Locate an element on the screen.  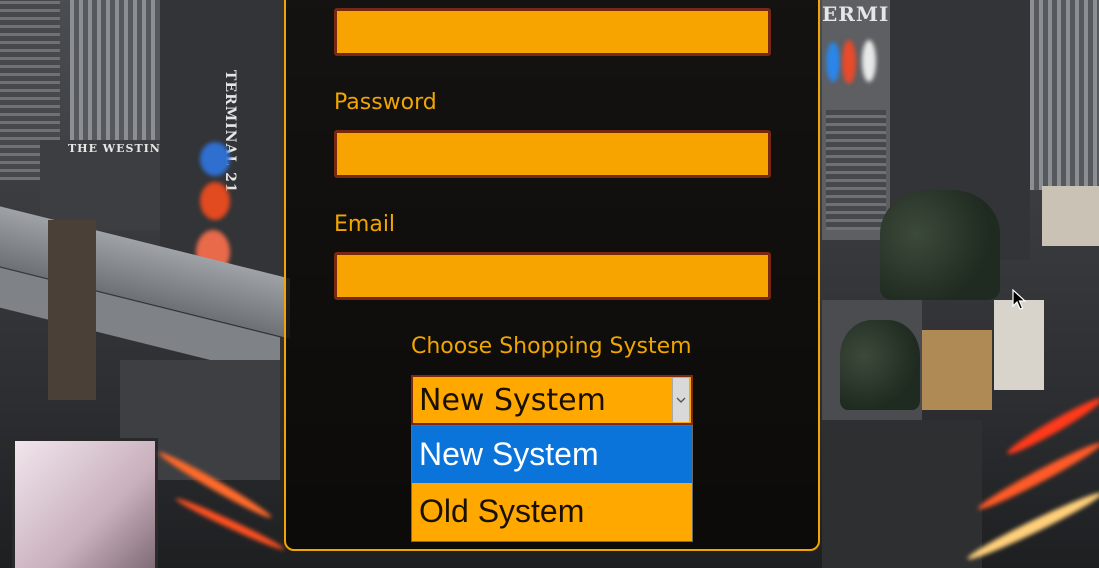
username-field is located at coordinates (552, 32).